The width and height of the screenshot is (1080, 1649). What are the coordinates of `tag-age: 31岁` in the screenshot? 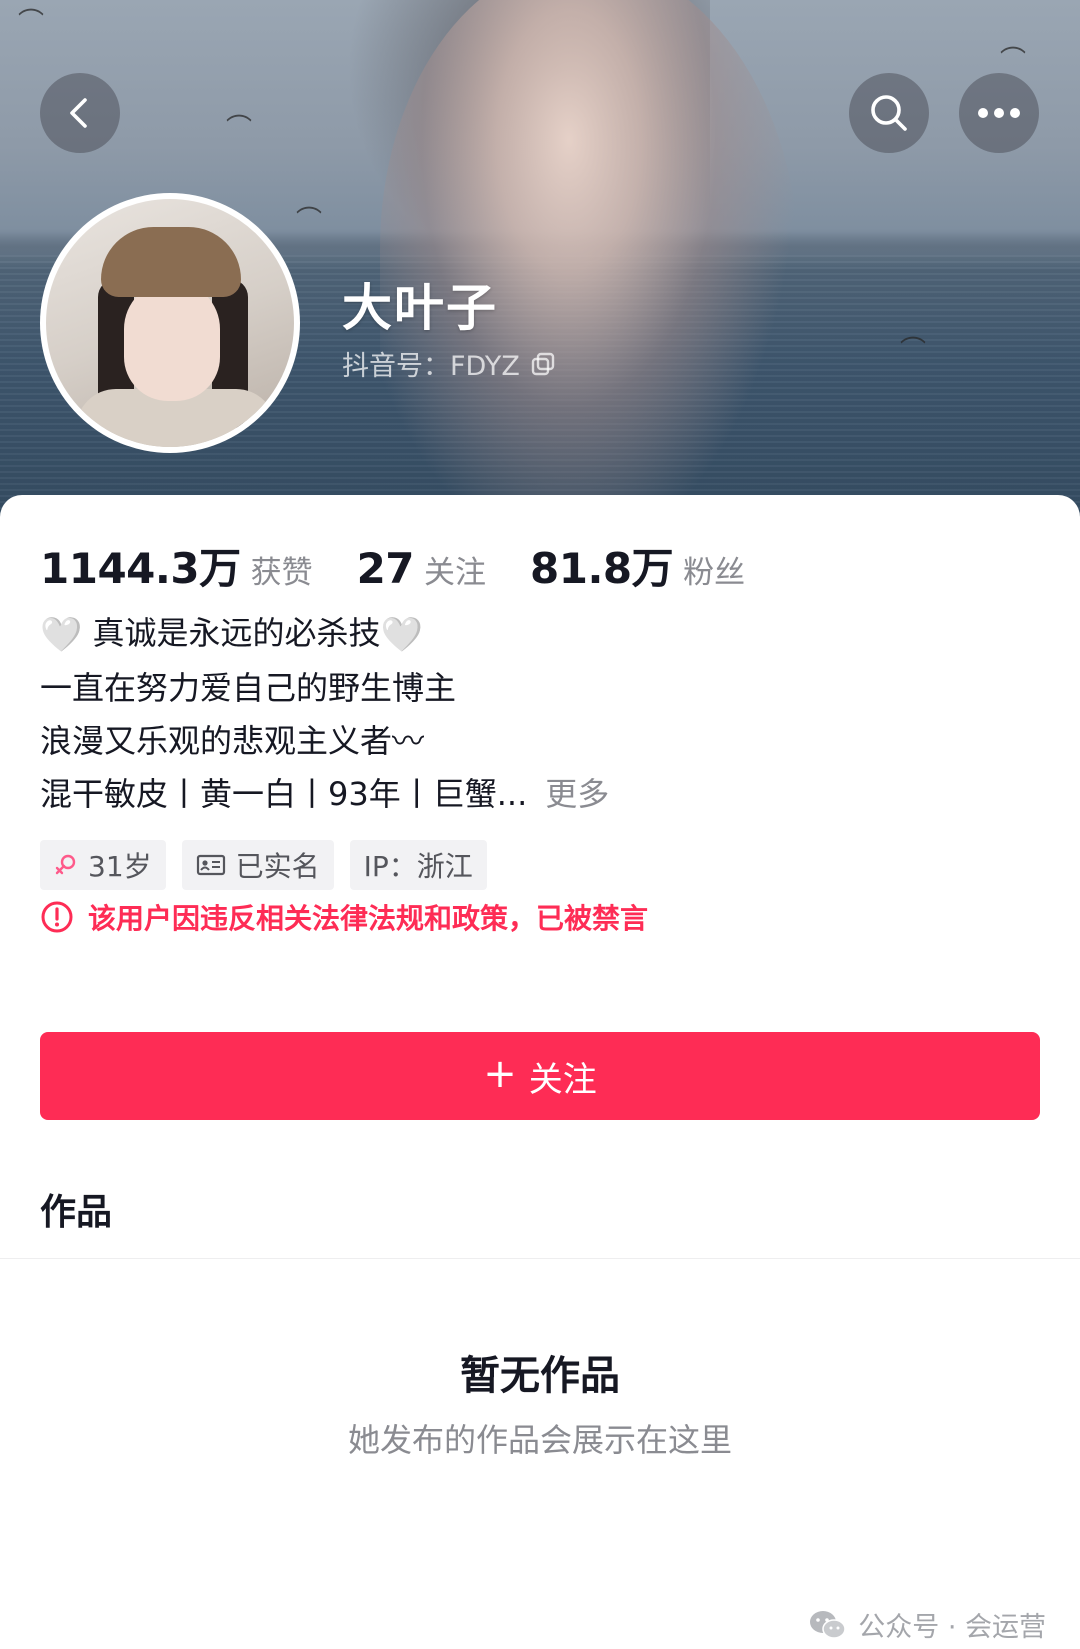 It's located at (103, 865).